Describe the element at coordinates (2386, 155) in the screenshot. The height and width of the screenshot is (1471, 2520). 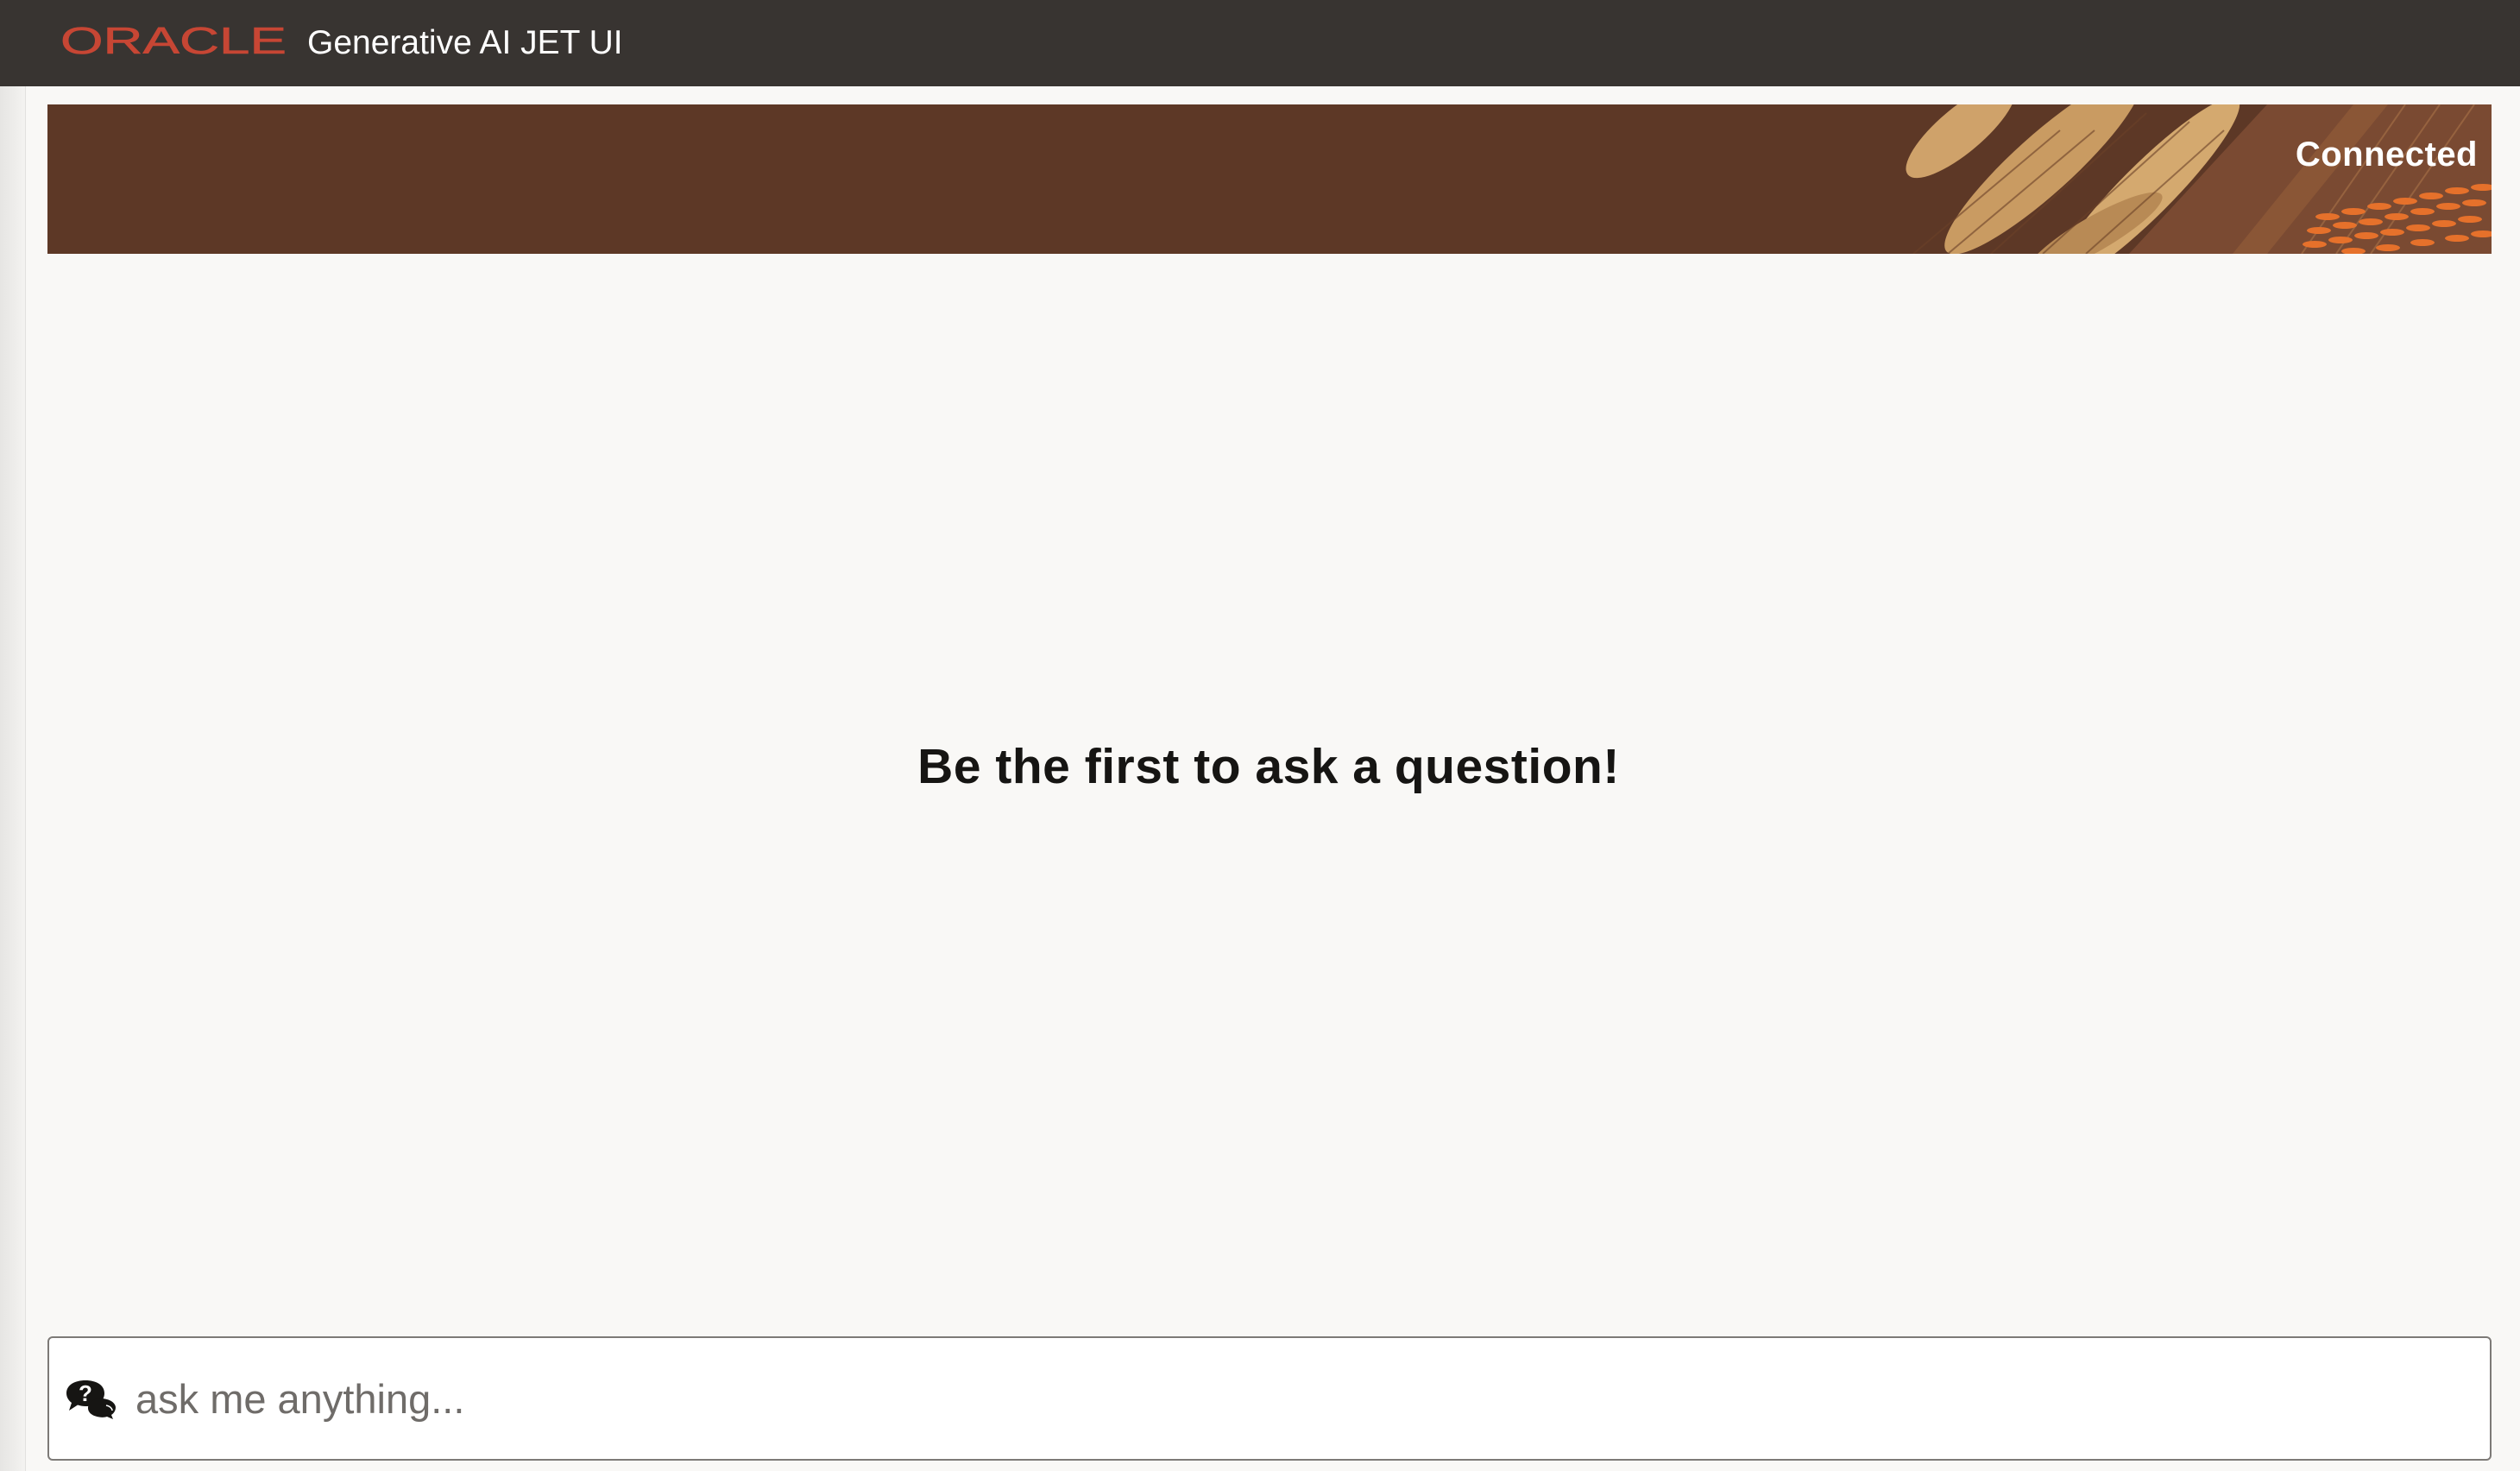
I see `connection-status: Connected` at that location.